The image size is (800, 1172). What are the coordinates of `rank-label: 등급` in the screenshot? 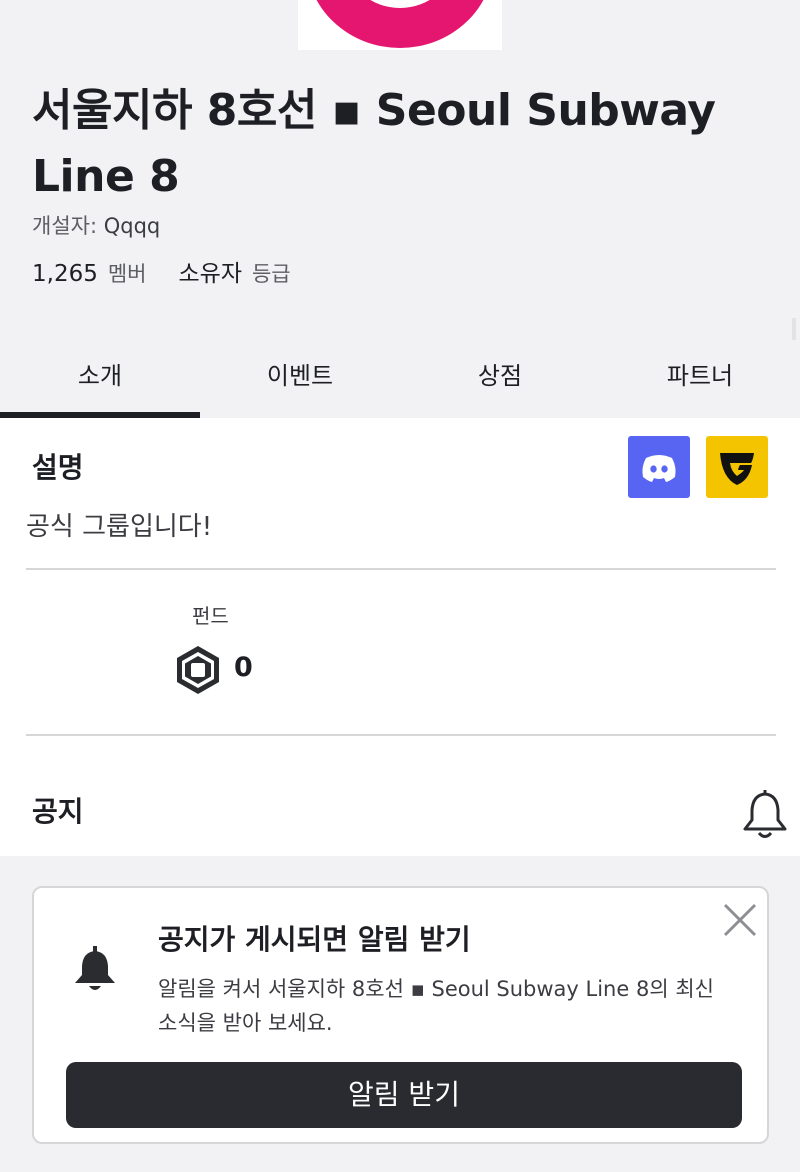 It's located at (271, 274).